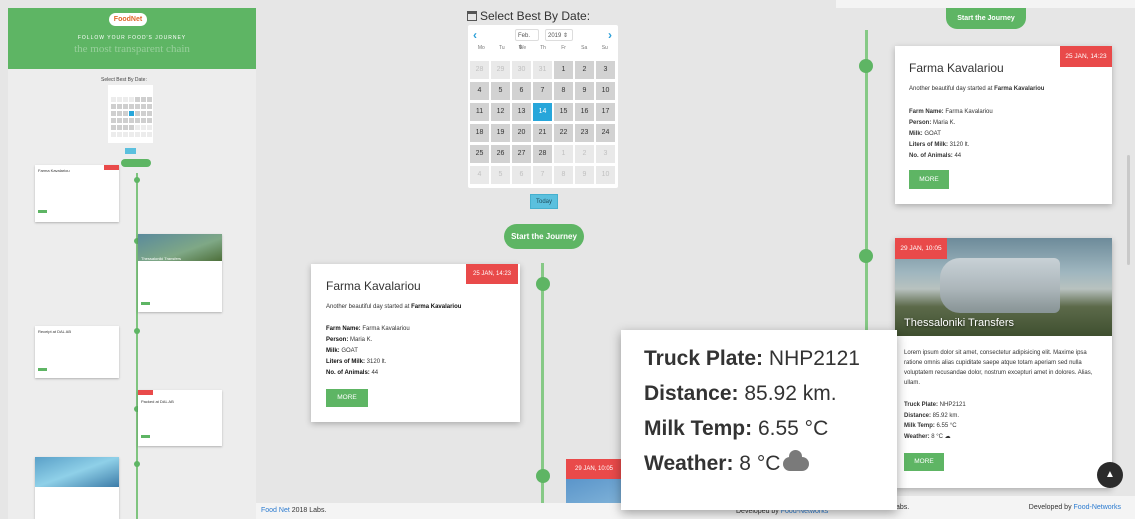 Image resolution: width=1135 pixels, height=519 pixels. What do you see at coordinates (1019, 89) in the screenshot?
I see `intro-farm-name: Farma Kavalariou` at bounding box center [1019, 89].